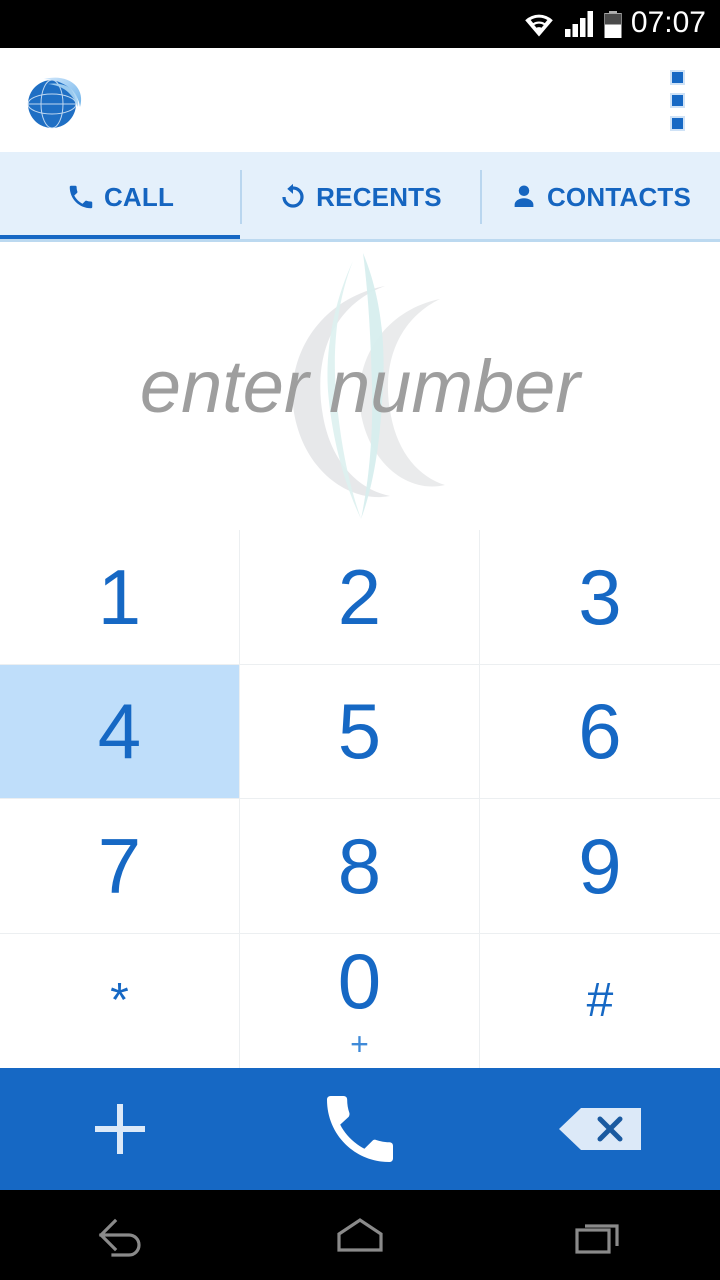  I want to click on tab-label-contacts: CONTACTS, so click(619, 196).